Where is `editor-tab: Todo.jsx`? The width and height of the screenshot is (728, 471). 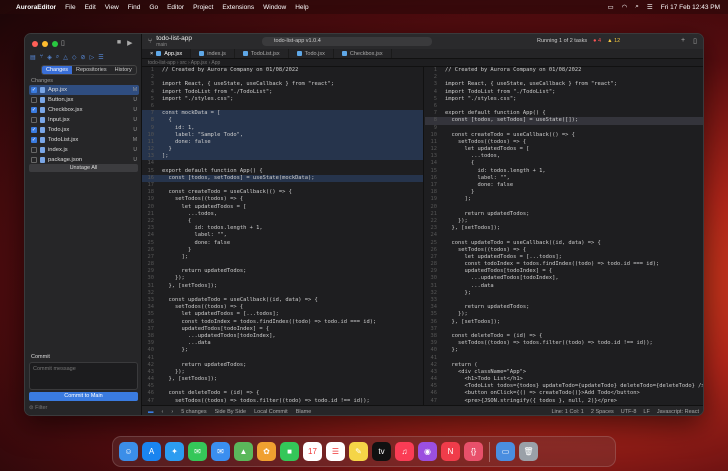 editor-tab: Todo.jsx is located at coordinates (311, 53).